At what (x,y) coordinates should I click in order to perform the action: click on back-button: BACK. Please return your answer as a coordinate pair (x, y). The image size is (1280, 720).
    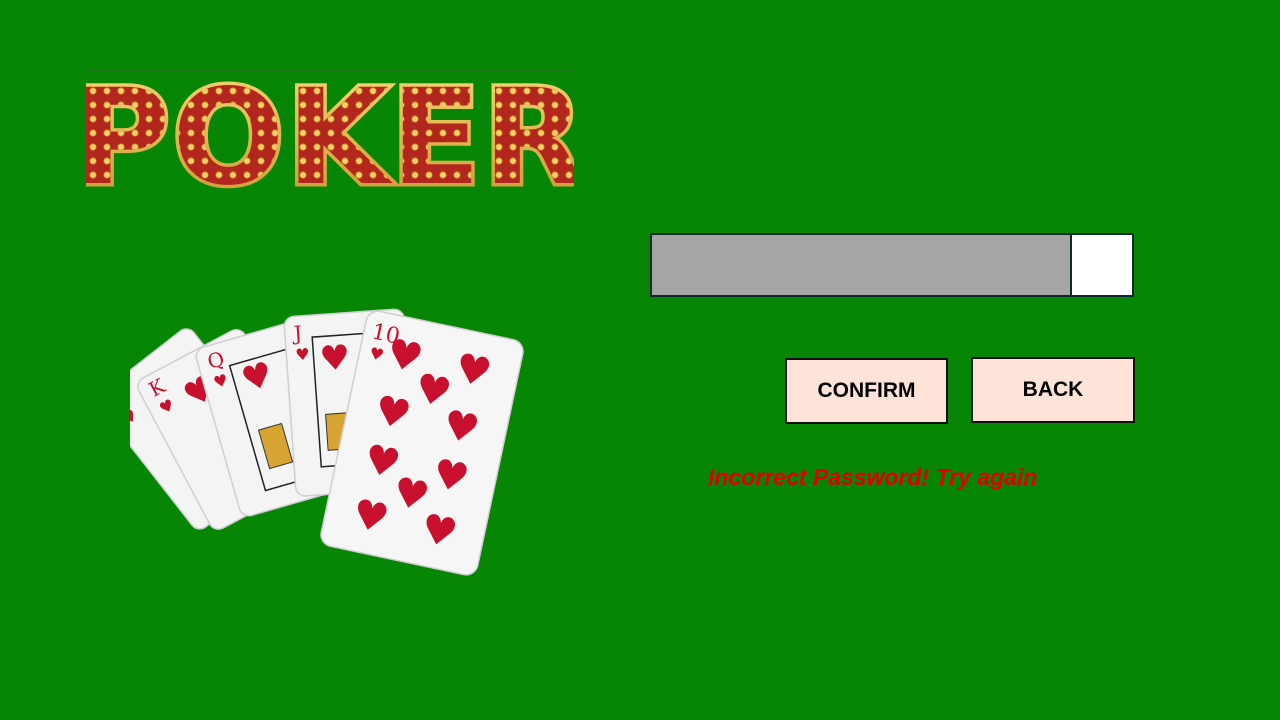
    Looking at the image, I should click on (1053, 390).